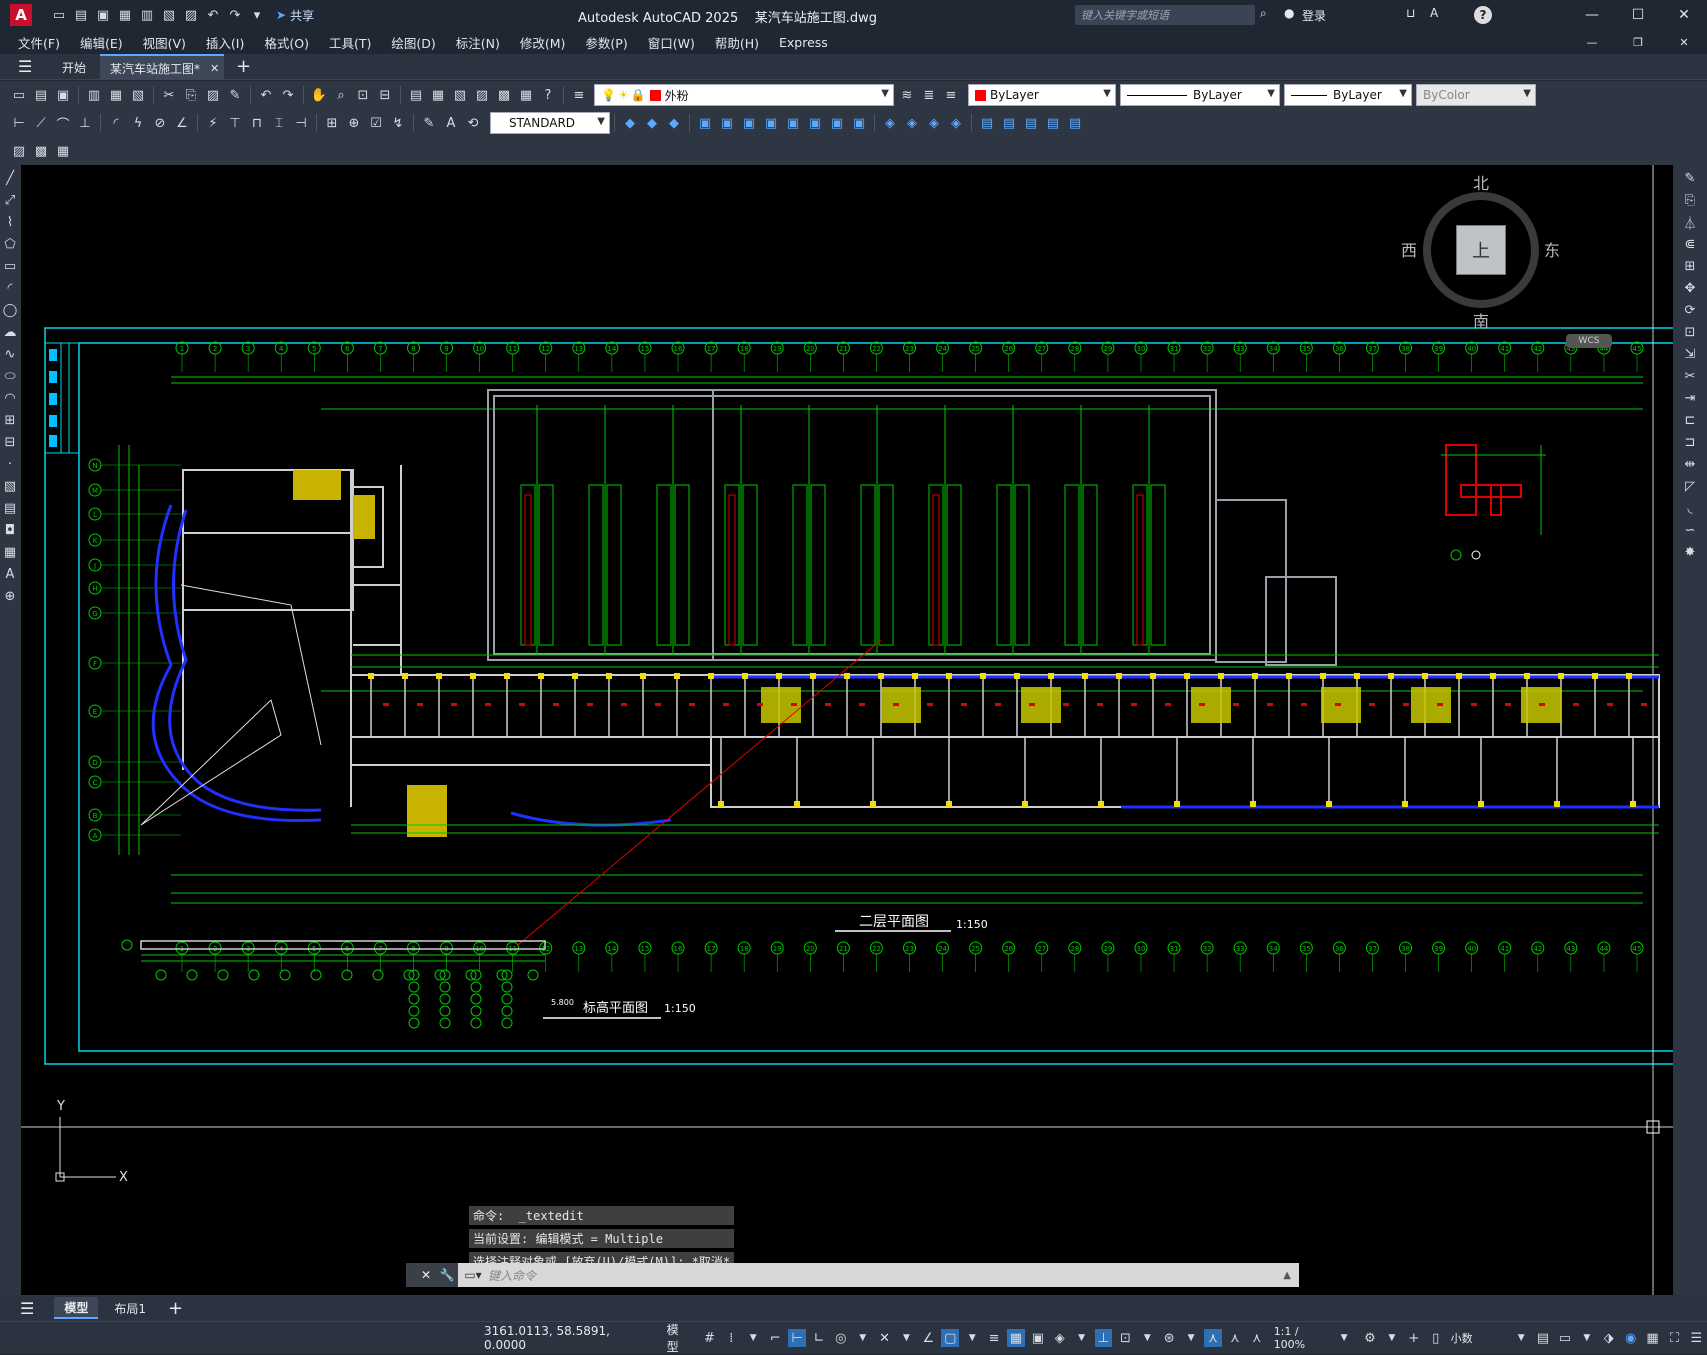 This screenshot has height=1355, width=1707. Describe the element at coordinates (928, 1338) in the screenshot. I see `osnap-tracking-icon: ∠` at that location.